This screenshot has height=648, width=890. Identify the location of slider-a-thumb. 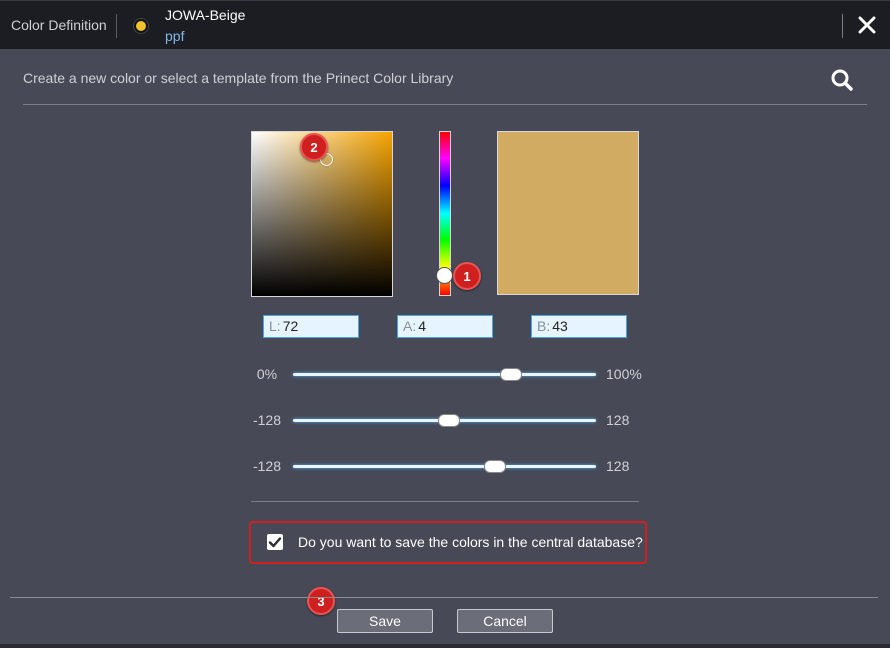
(449, 420).